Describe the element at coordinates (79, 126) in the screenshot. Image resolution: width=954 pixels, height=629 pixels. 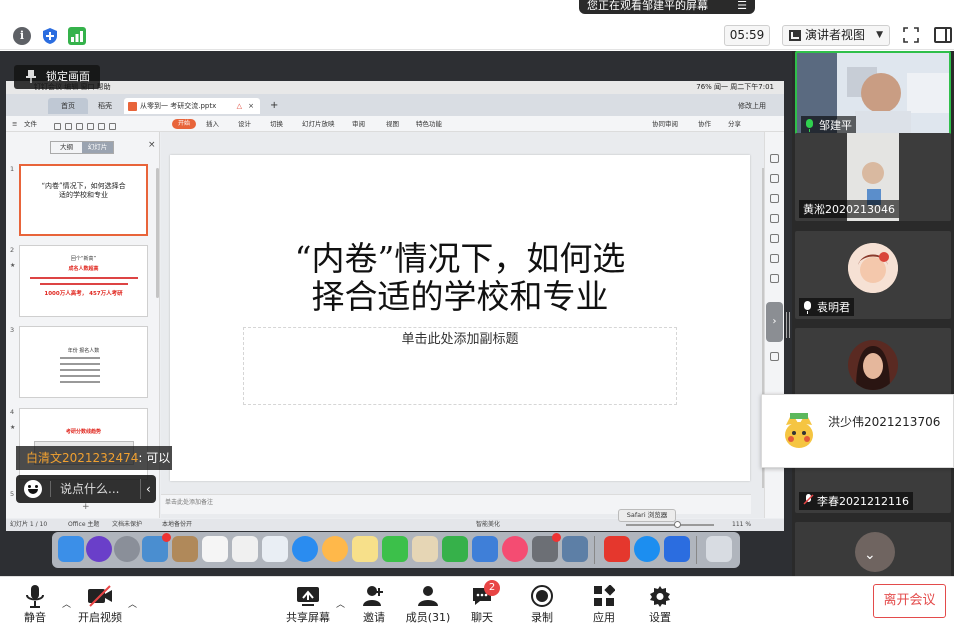
I see `print-icon` at that location.